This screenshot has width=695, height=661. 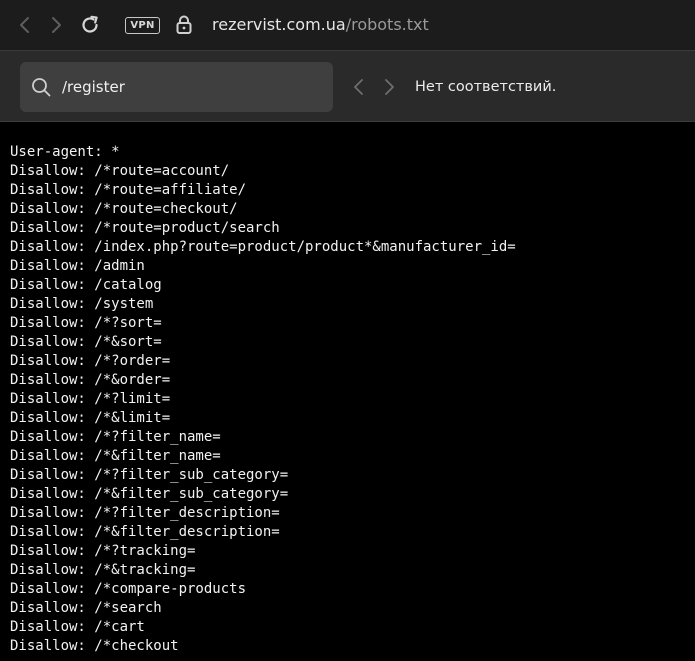 What do you see at coordinates (93, 87) in the screenshot?
I see `find-query: /register` at bounding box center [93, 87].